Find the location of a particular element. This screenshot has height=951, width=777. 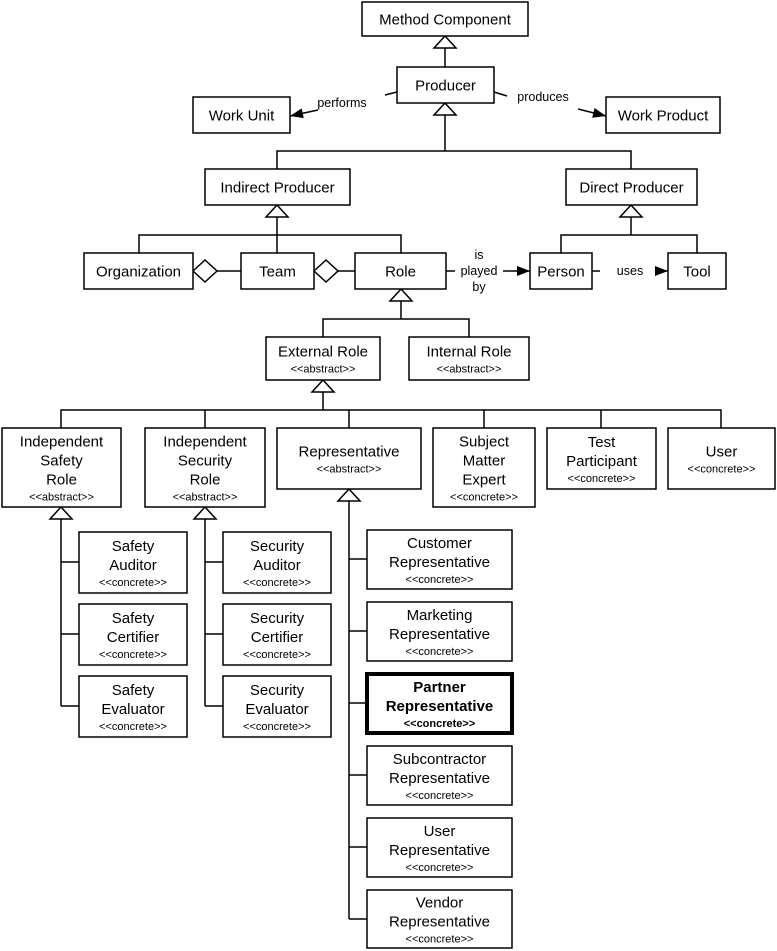

class-work-product: Work Product is located at coordinates (663, 115).